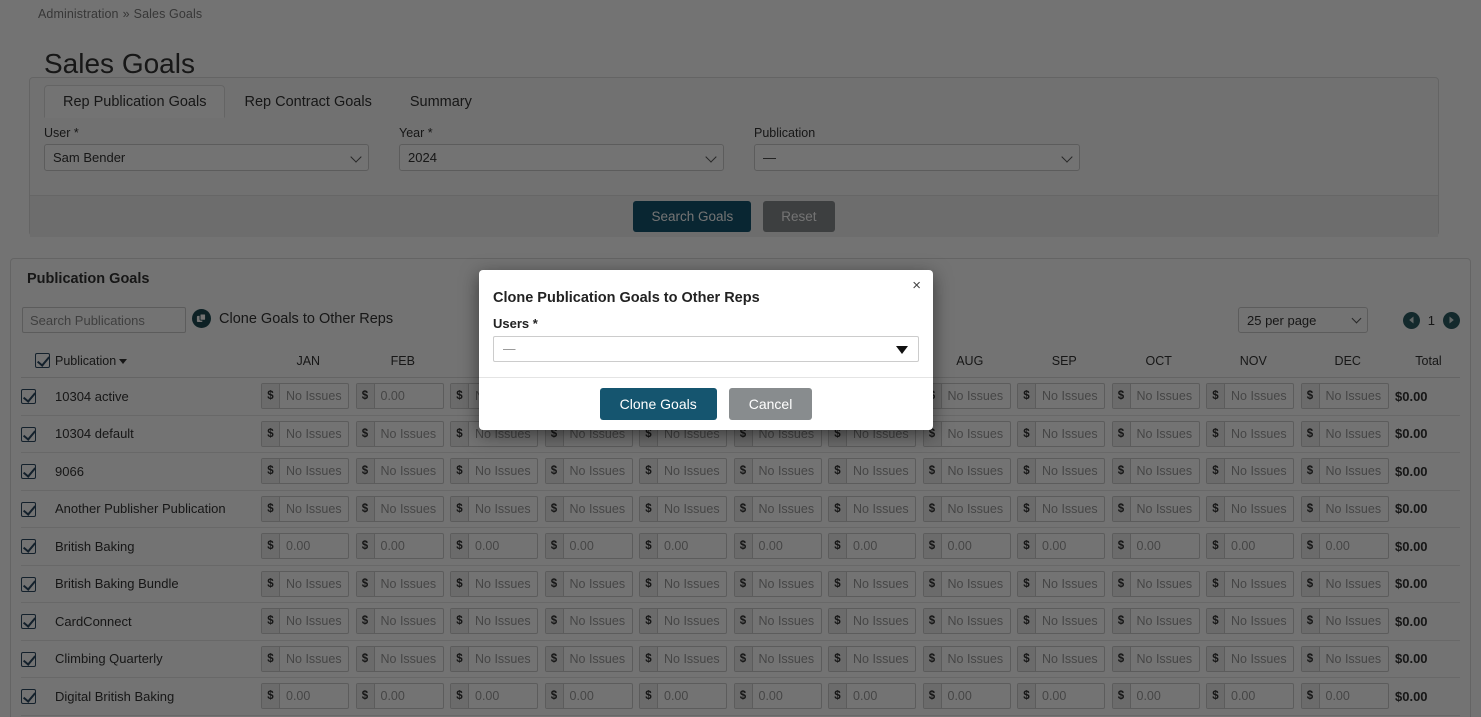 Image resolution: width=1481 pixels, height=717 pixels. What do you see at coordinates (658, 404) in the screenshot?
I see `clone-goals-button: Clone Goals` at bounding box center [658, 404].